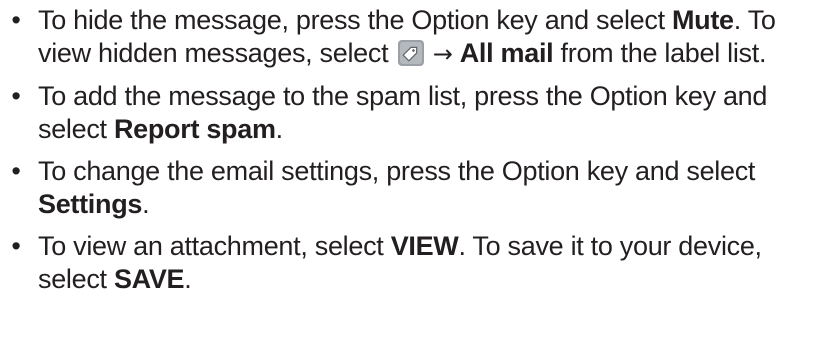 Image resolution: width=821 pixels, height=349 pixels. What do you see at coordinates (146, 204) in the screenshot?
I see `settings-text-post: .` at bounding box center [146, 204].